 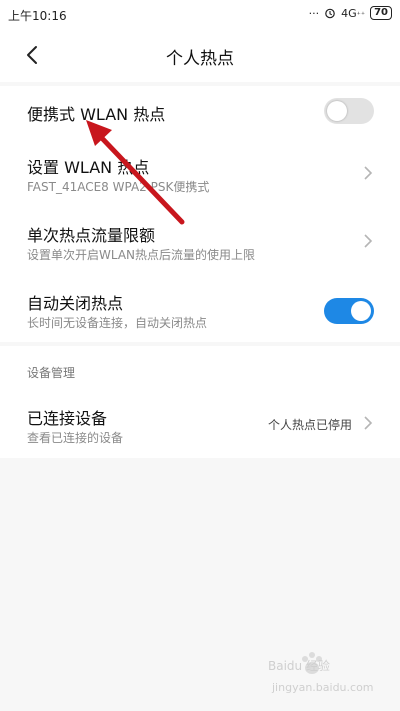 I want to click on row-subtitle: 查看已连接的设备, so click(x=75, y=438).